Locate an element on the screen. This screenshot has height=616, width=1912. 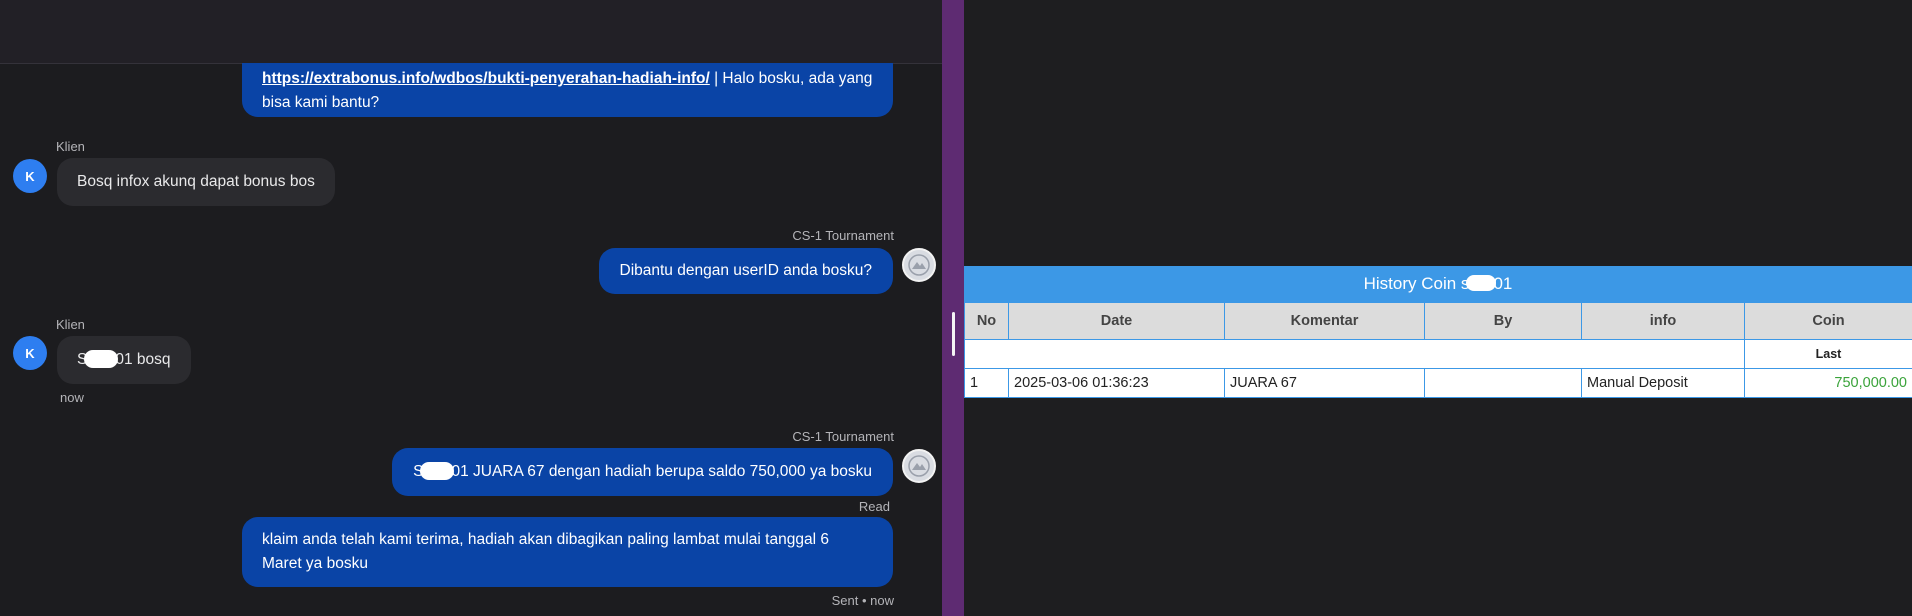
column-header-komentar: Komentar is located at coordinates (1324, 321).